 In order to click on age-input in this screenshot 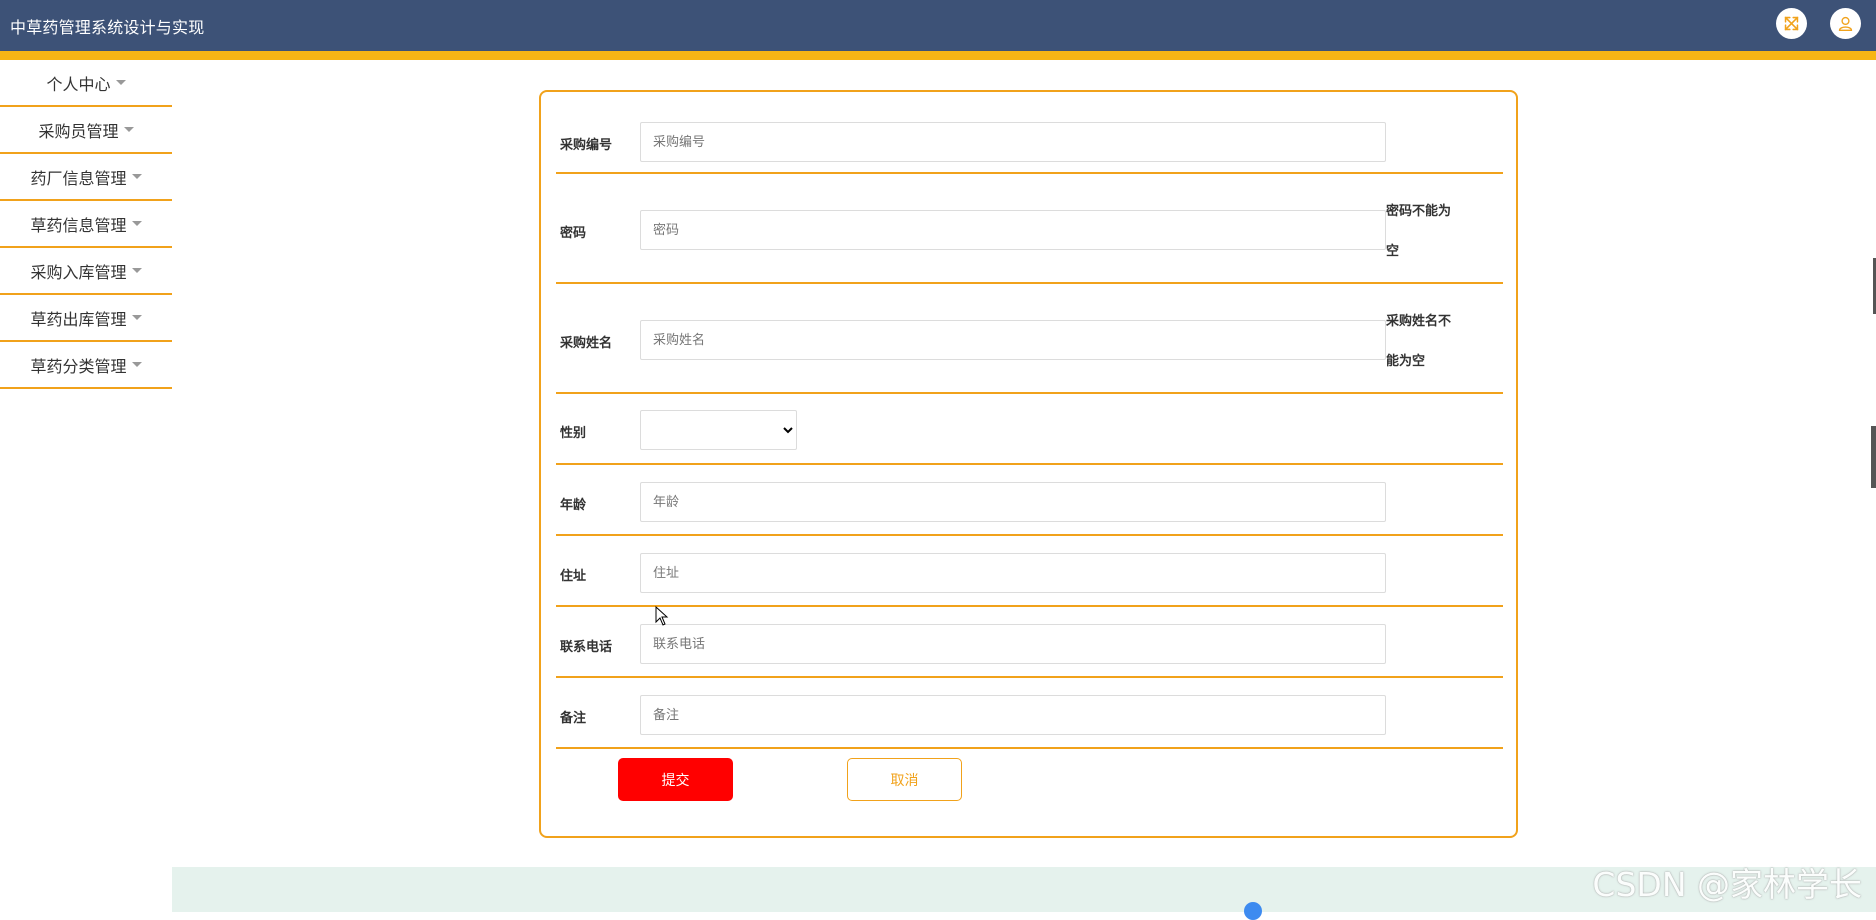, I will do `click(1013, 502)`.